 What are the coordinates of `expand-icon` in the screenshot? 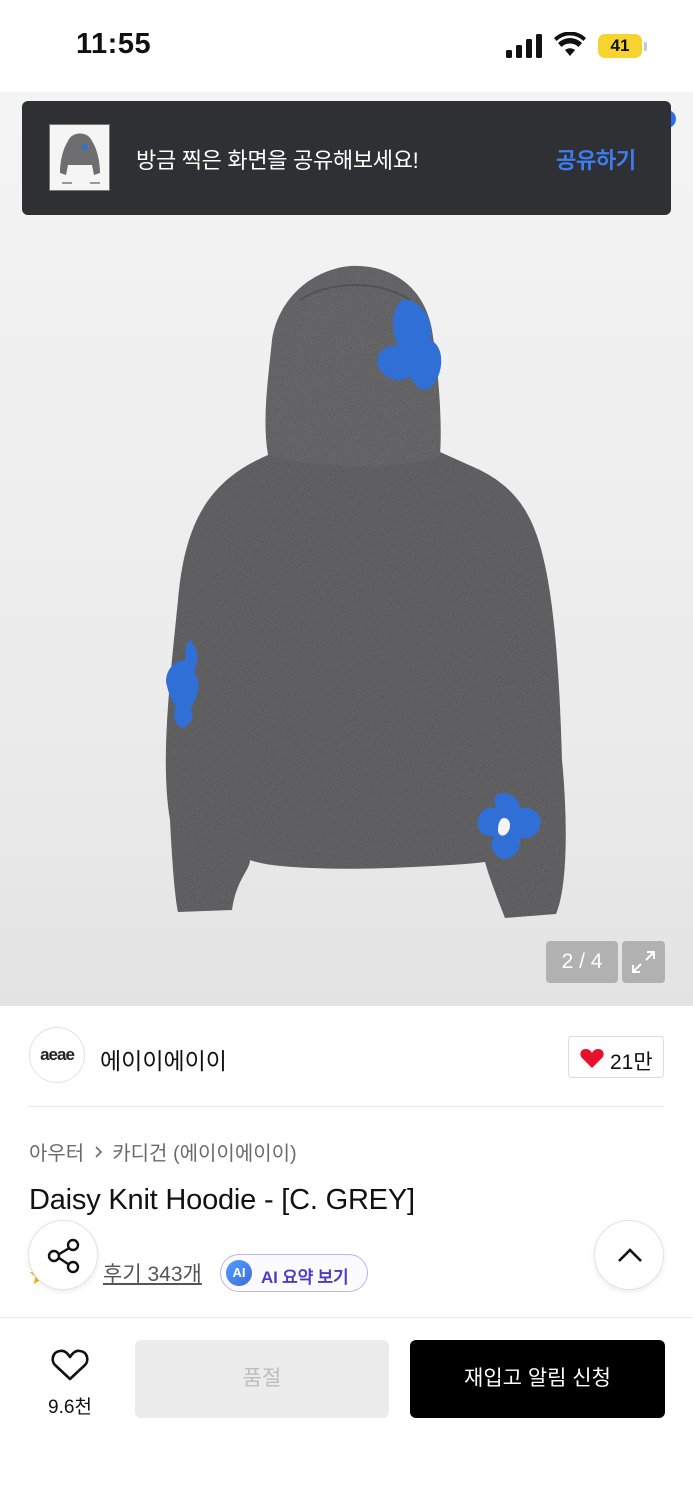 It's located at (643, 962).